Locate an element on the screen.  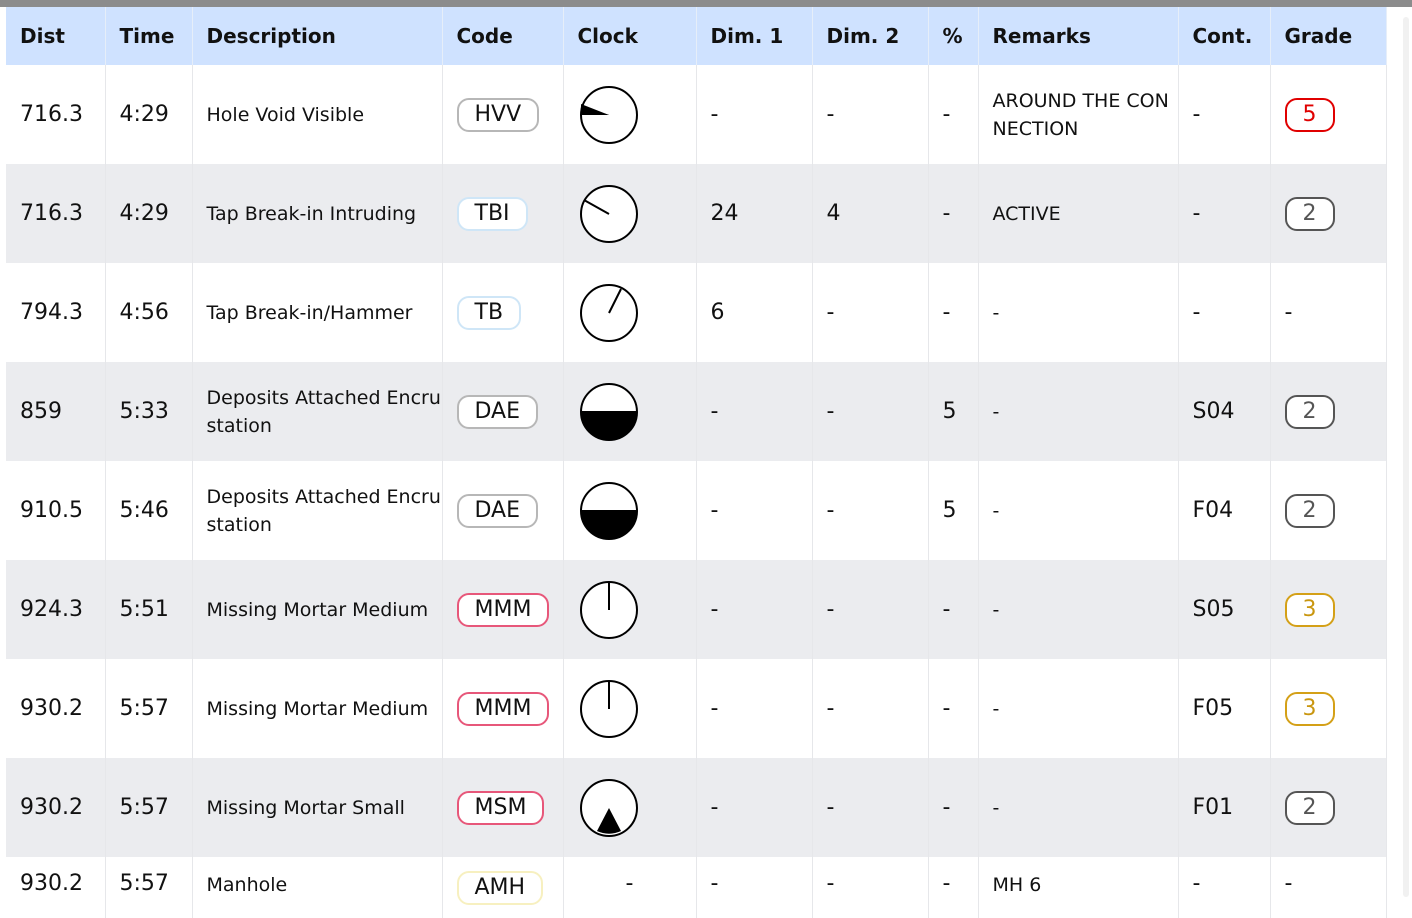
col-header-grade: Grade is located at coordinates (1328, 36).